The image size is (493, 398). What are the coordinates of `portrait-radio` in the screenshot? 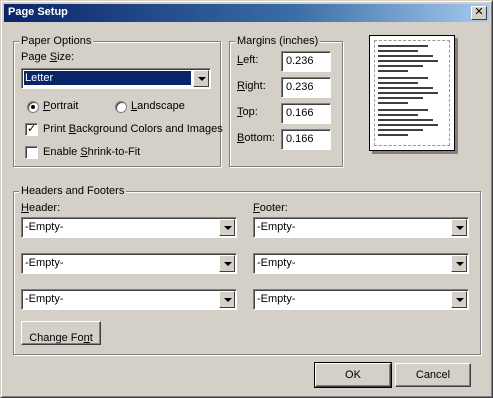 It's located at (33, 107).